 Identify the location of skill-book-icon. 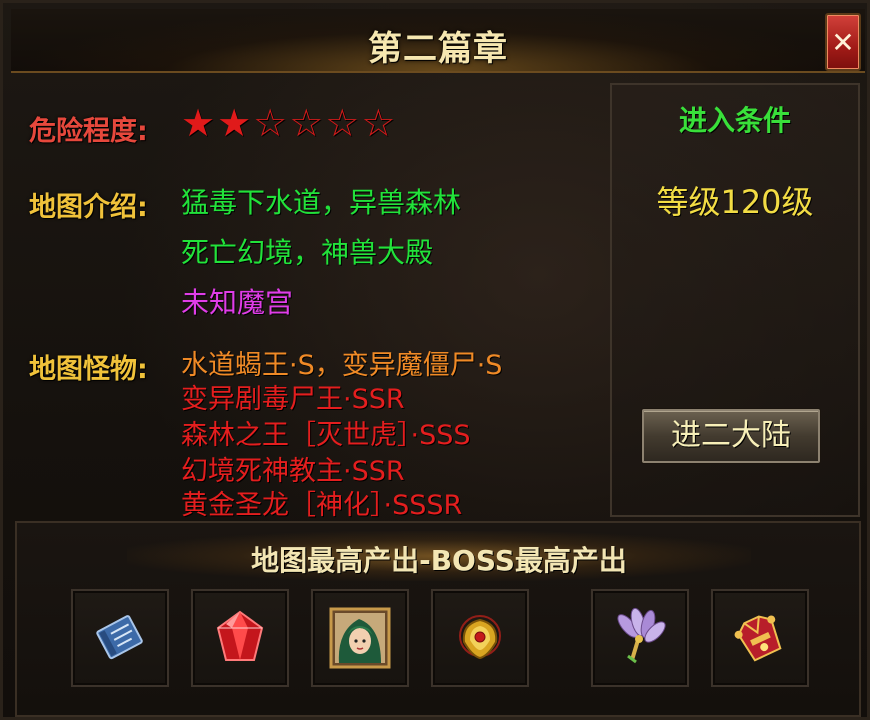
(119, 637).